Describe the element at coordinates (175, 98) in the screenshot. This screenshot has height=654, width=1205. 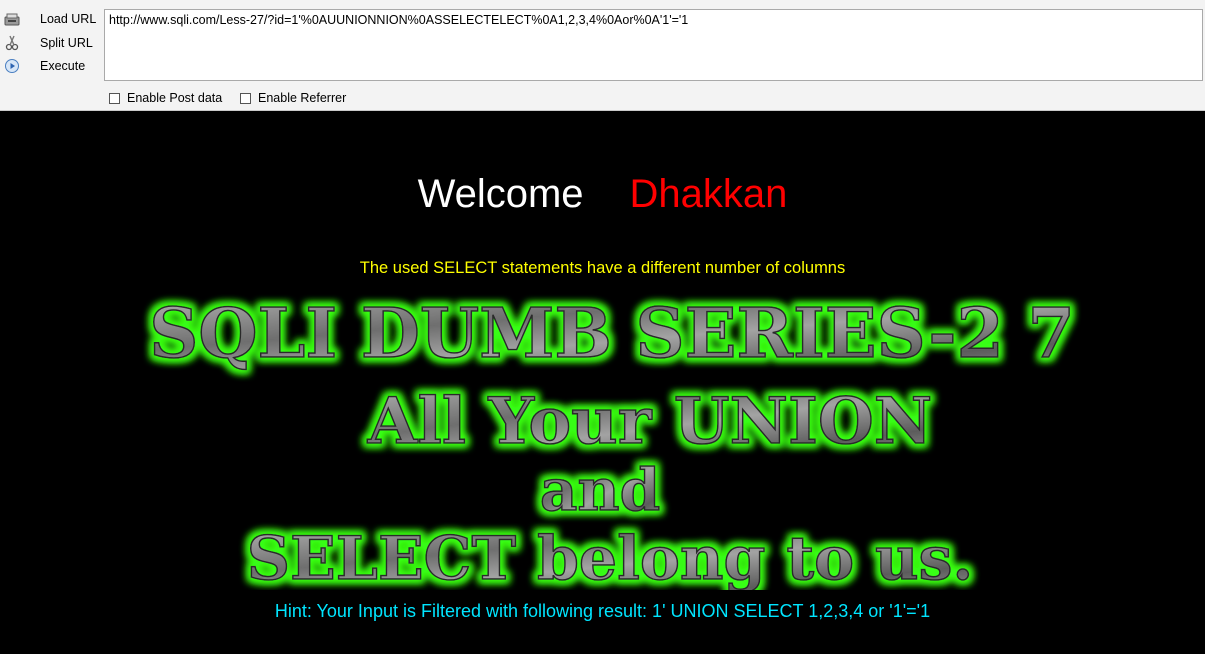
I see `enable-post-data-label: Enable Post data` at that location.